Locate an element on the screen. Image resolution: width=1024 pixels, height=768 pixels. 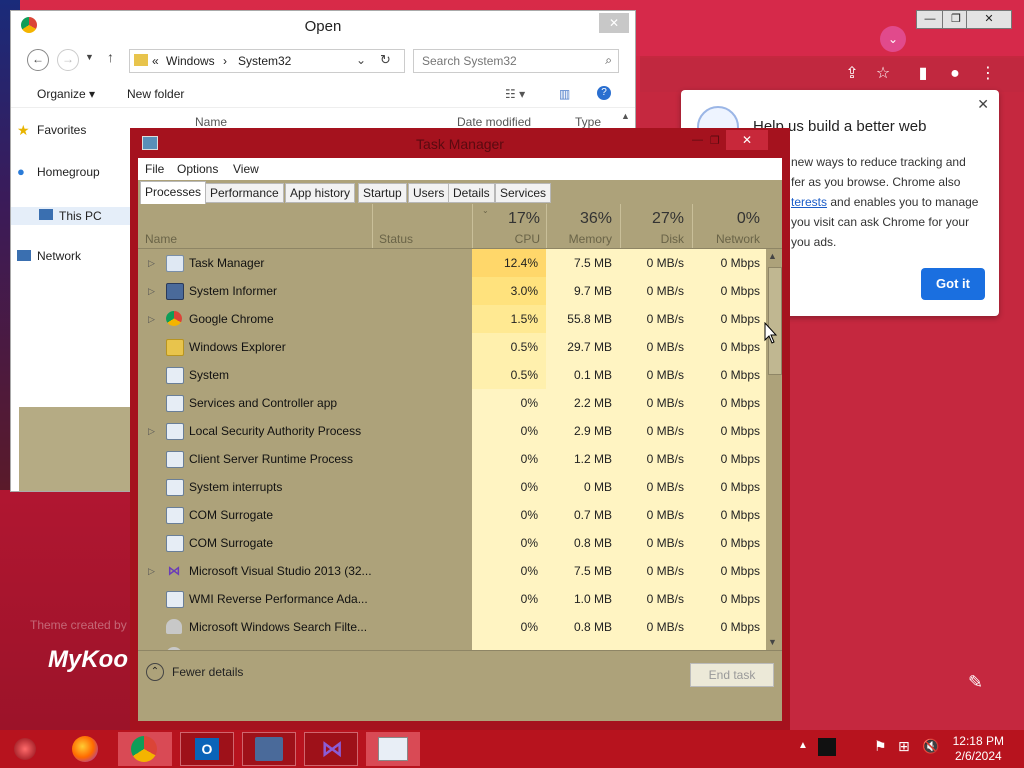
organize-button: Organize ▾ is located at coordinates (66, 94).